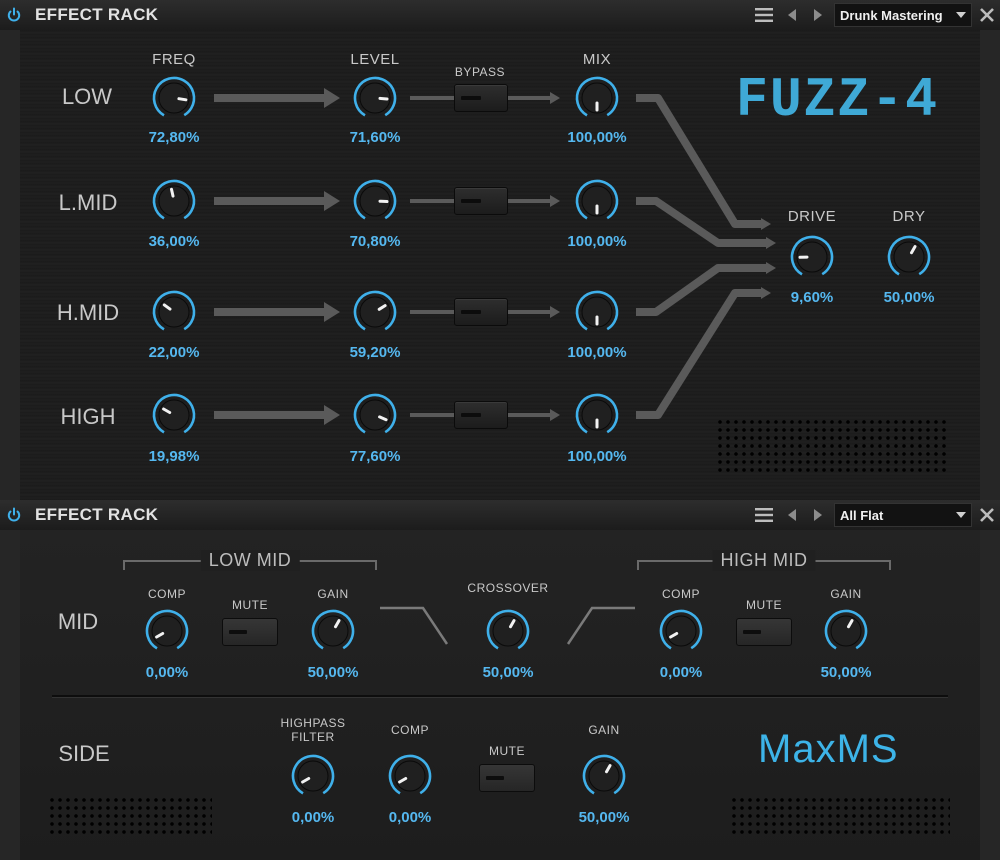 The image size is (1000, 860). Describe the element at coordinates (333, 594) in the screenshot. I see `low-mid-gain-label: GAIN` at that location.